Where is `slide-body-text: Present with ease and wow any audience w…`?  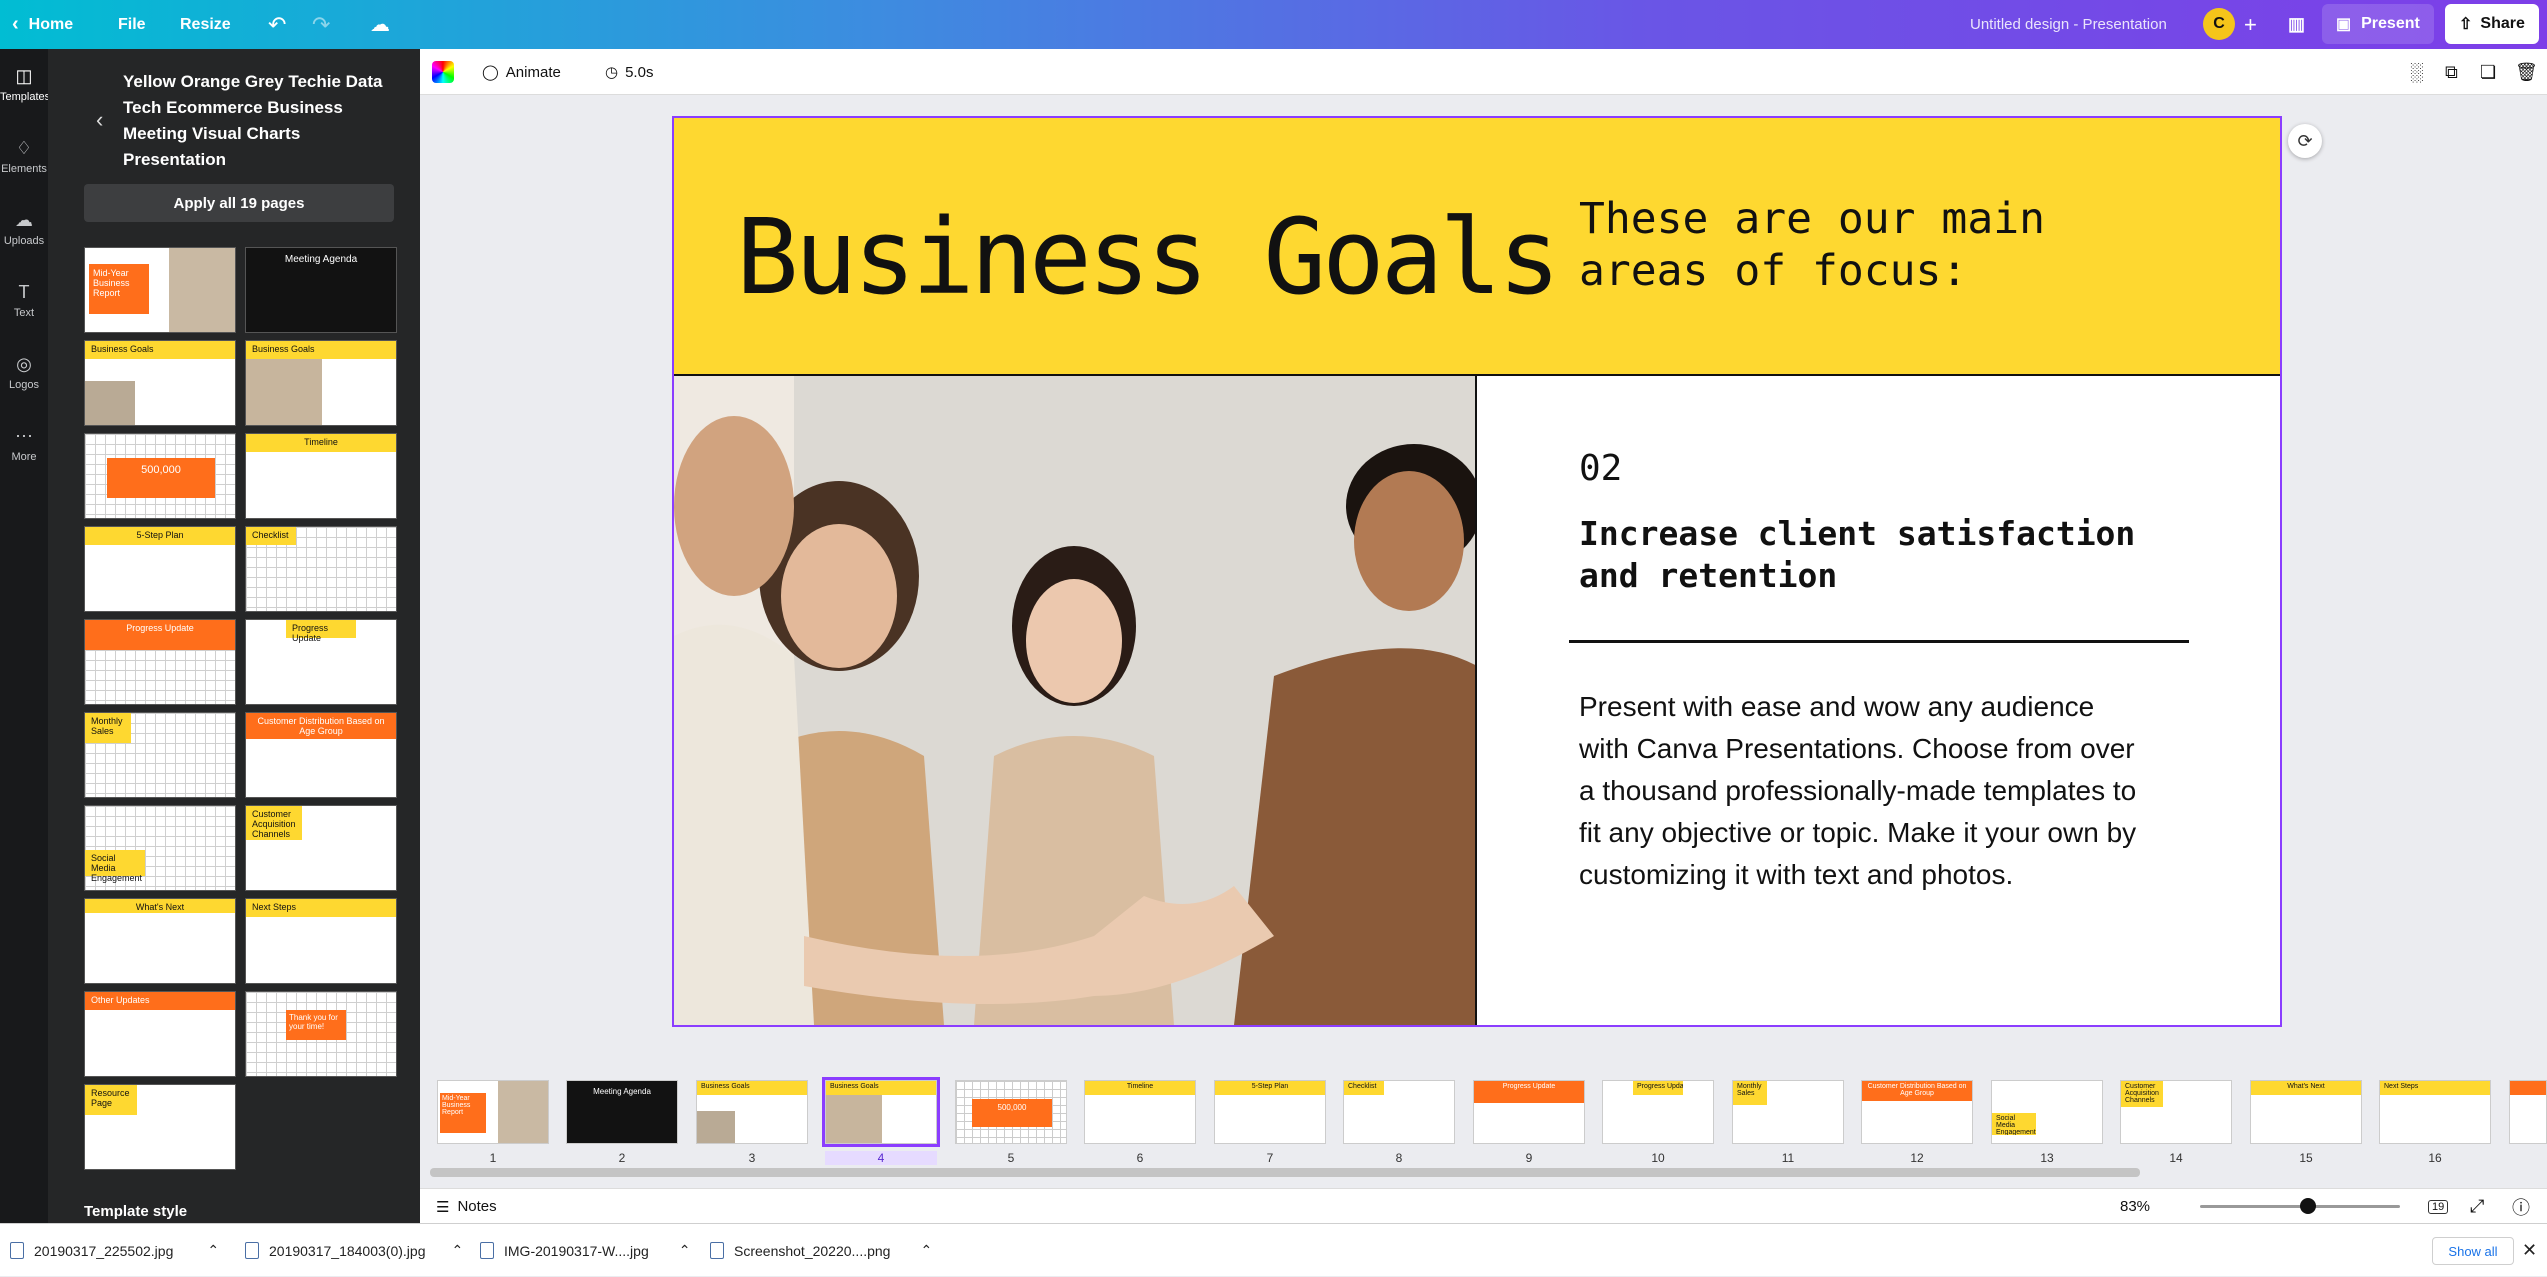
slide-body-text: Present with ease and wow any audience w… is located at coordinates (1859, 791).